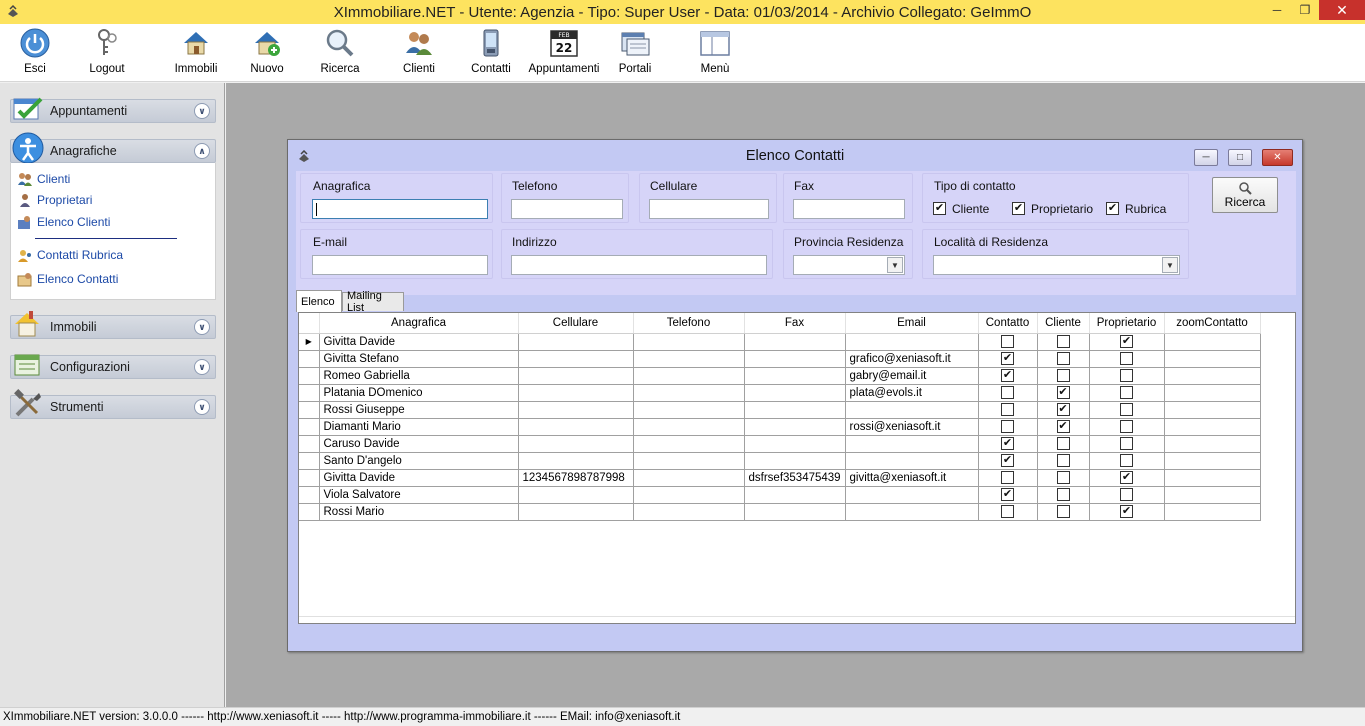  What do you see at coordinates (419, 410) in the screenshot?
I see `cell-anagrafica: Rossi Giuseppe` at bounding box center [419, 410].